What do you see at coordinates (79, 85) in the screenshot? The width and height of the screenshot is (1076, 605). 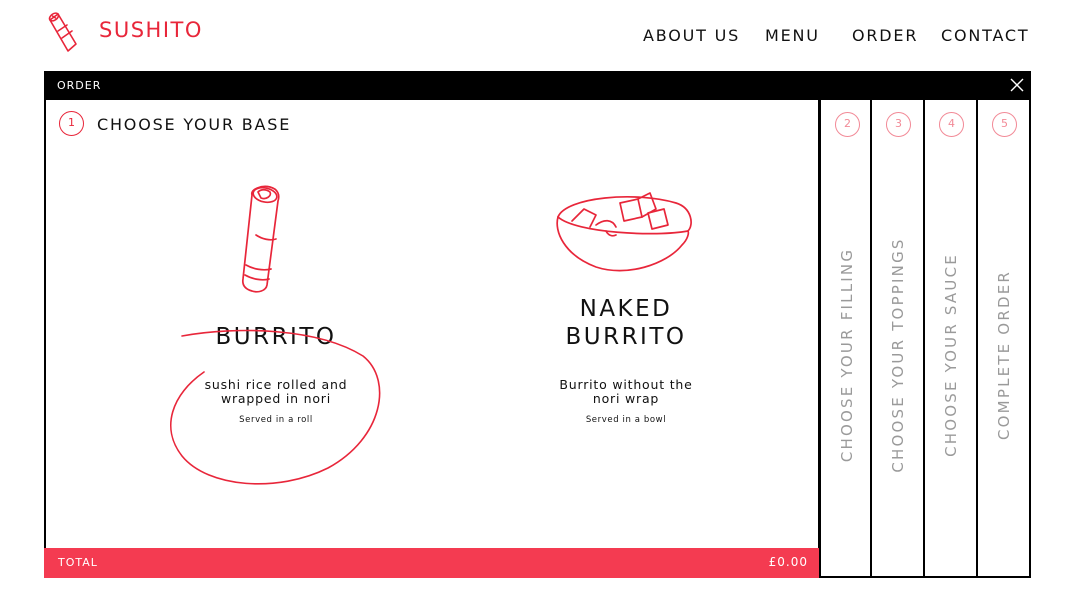 I see `modal-title: ORDER` at bounding box center [79, 85].